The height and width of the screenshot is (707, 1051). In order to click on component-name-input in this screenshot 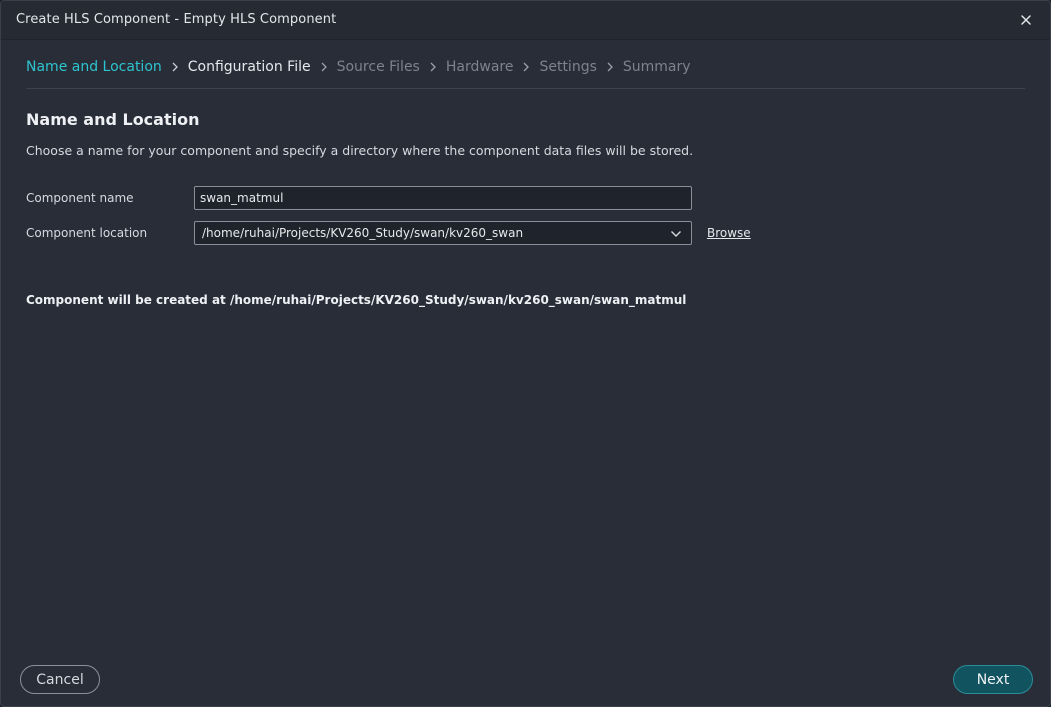, I will do `click(443, 198)`.